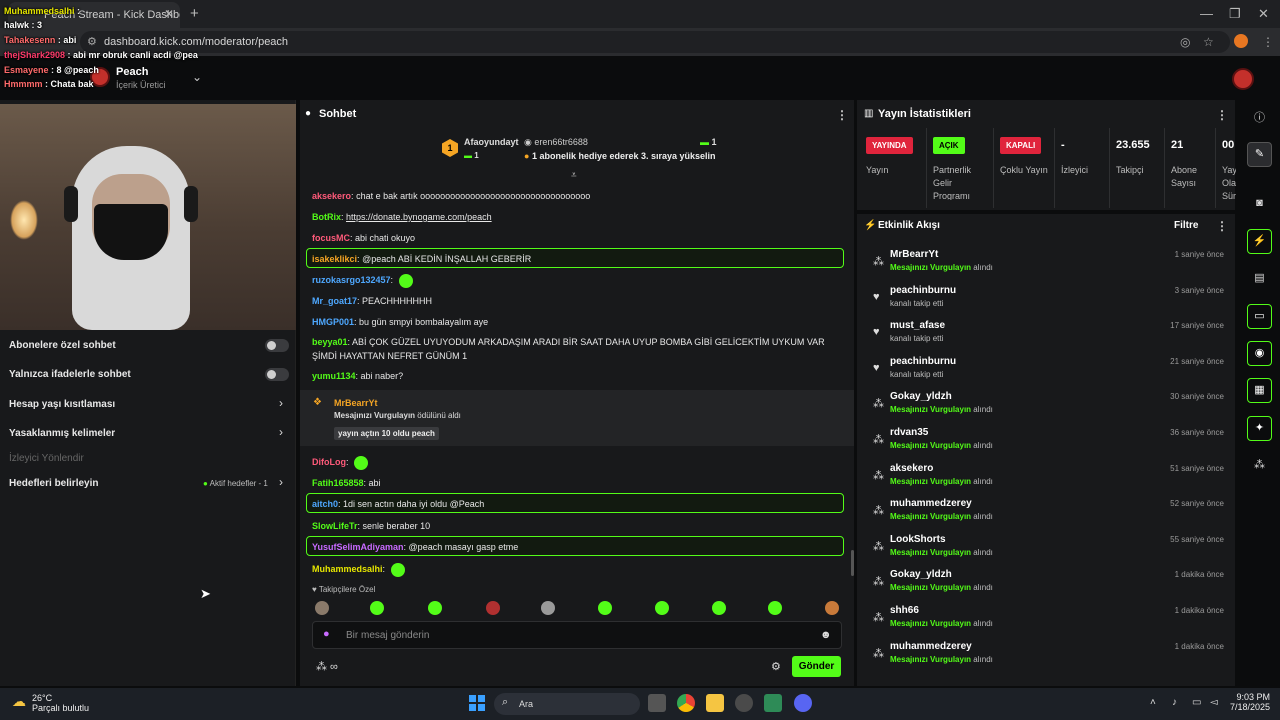  What do you see at coordinates (914, 254) in the screenshot?
I see `activity-user: MrBearrYt` at bounding box center [914, 254].